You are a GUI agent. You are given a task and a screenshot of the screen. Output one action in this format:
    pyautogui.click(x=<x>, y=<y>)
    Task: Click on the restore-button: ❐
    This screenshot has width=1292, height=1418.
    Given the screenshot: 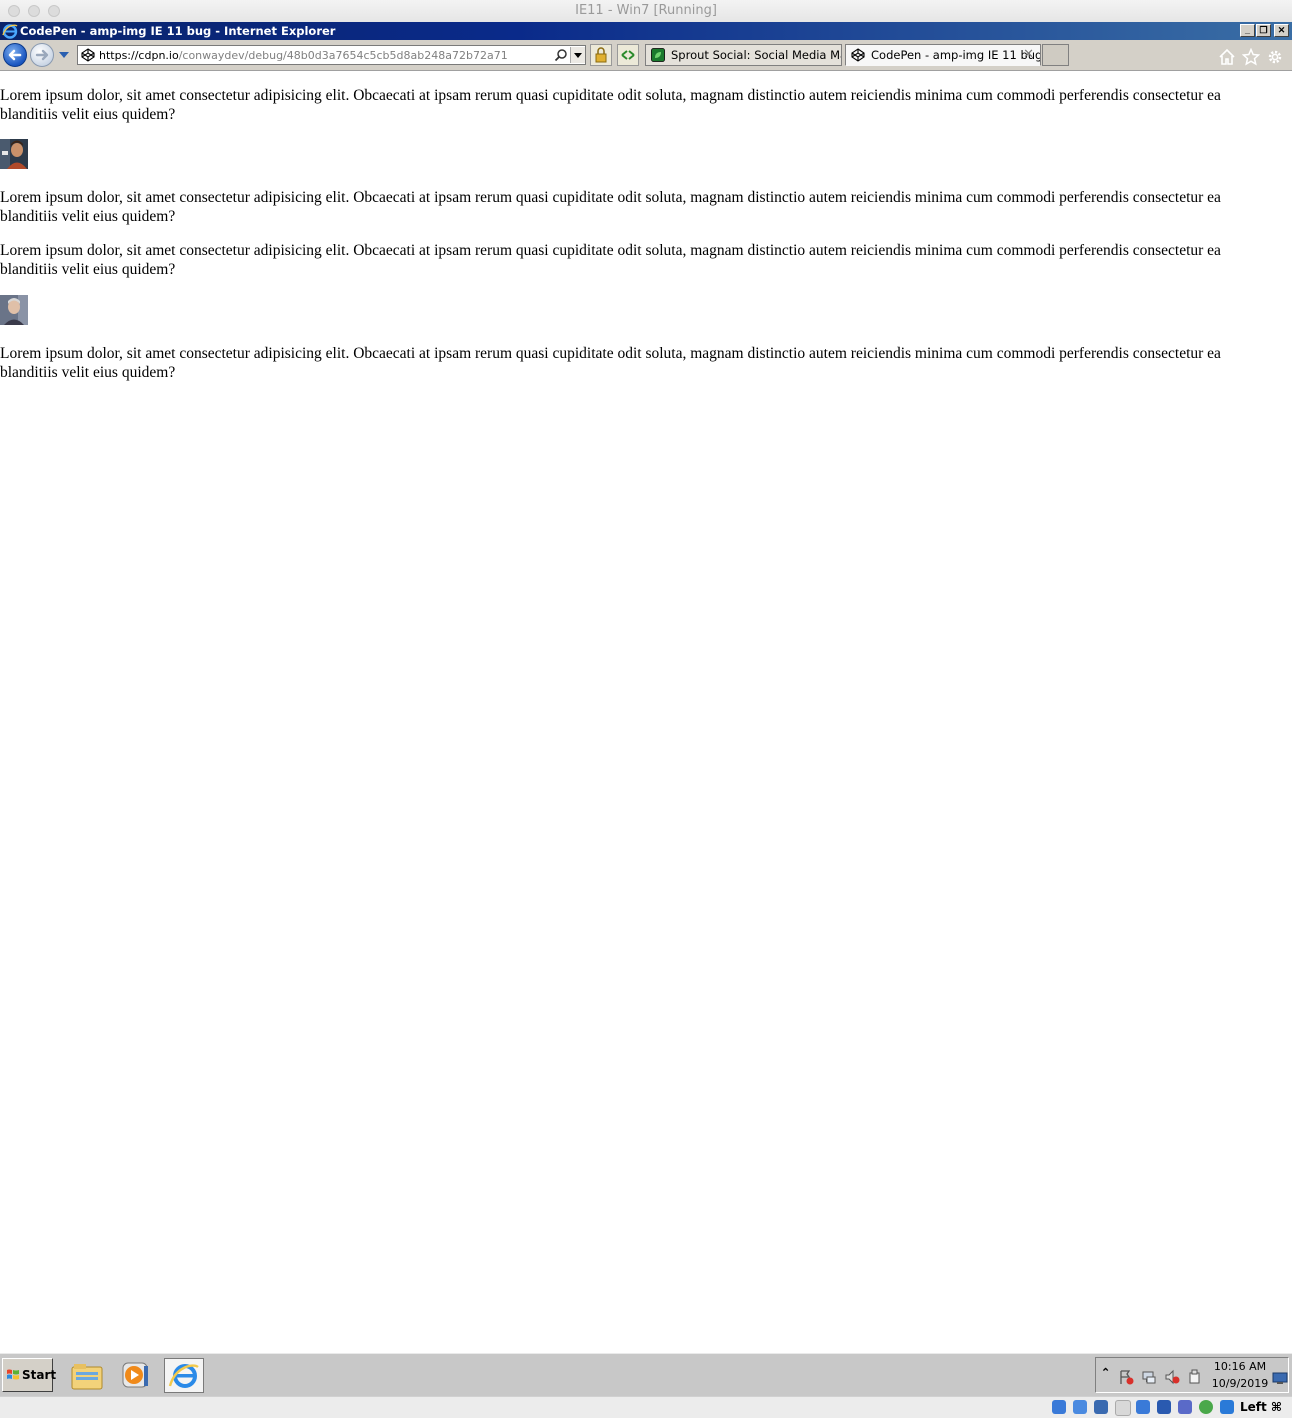 What is the action you would take?
    pyautogui.click(x=1263, y=30)
    